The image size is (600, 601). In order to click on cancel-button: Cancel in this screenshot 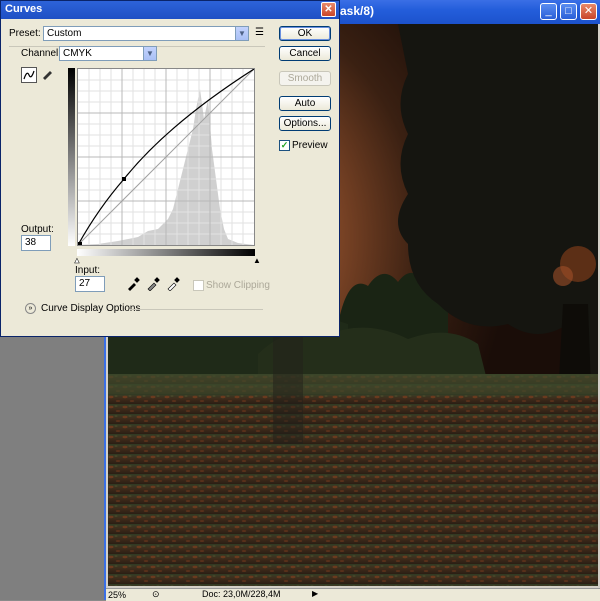, I will do `click(305, 53)`.